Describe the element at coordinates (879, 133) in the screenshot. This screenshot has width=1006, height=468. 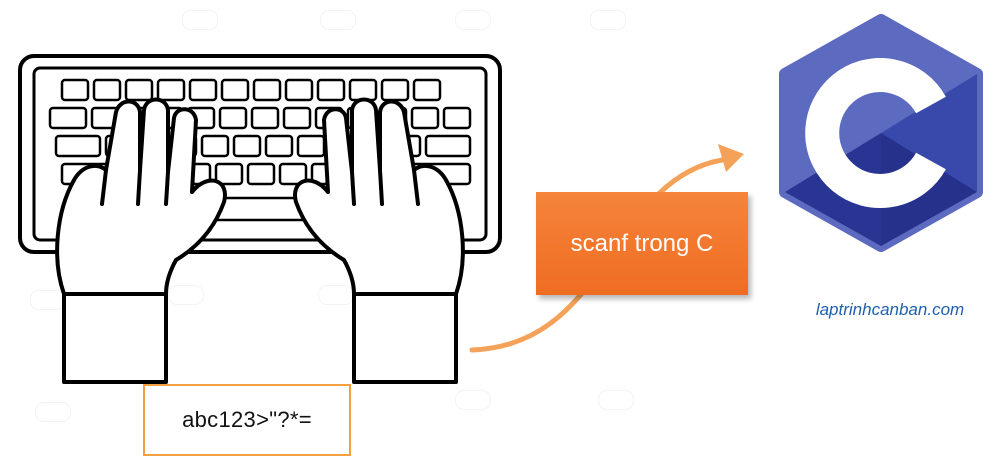
I see `c-language-logo-icon: C` at that location.